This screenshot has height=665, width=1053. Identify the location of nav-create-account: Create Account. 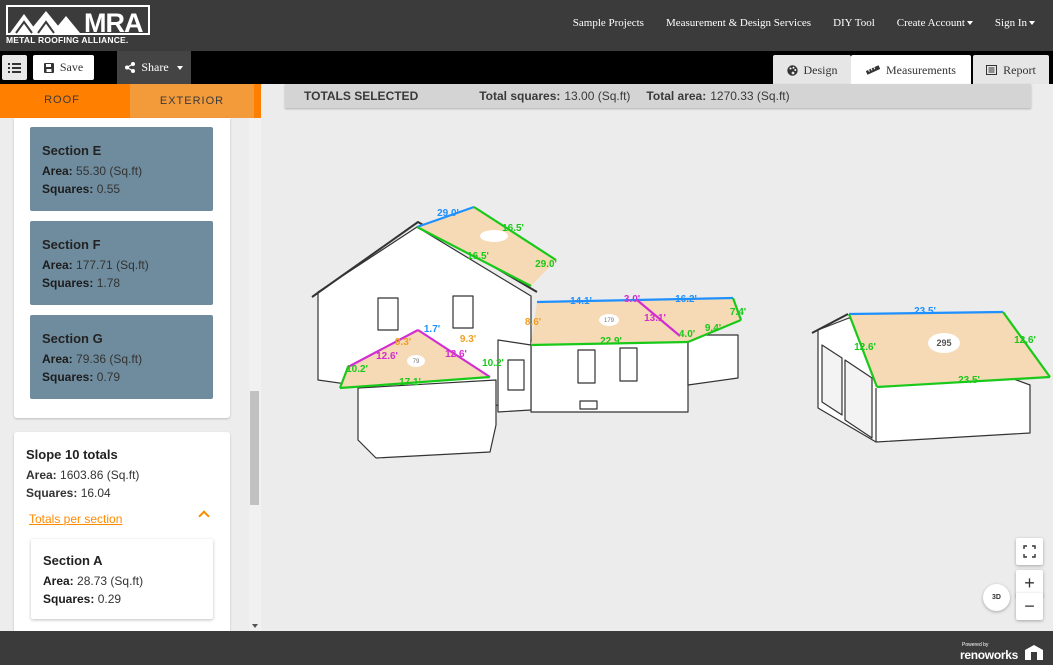
(935, 23).